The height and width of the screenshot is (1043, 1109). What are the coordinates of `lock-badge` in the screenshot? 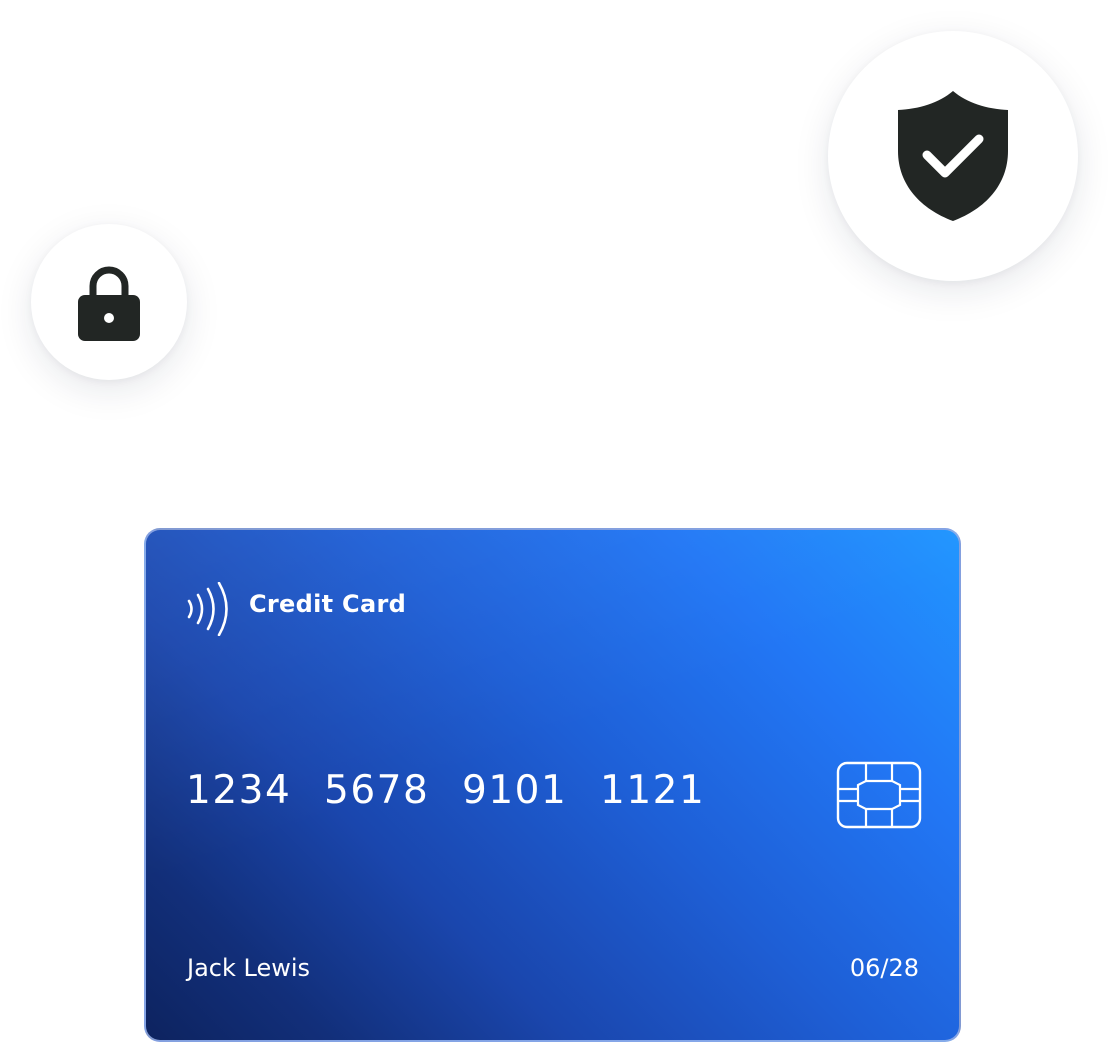 It's located at (109, 302).